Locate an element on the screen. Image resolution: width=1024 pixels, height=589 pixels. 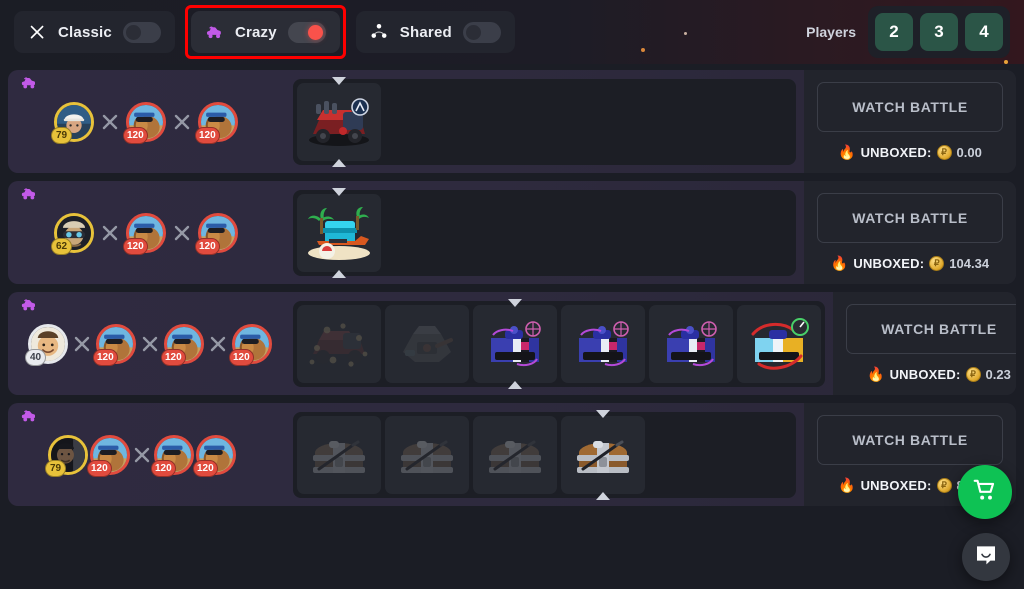
mode-switch-classic is located at coordinates (141, 32).